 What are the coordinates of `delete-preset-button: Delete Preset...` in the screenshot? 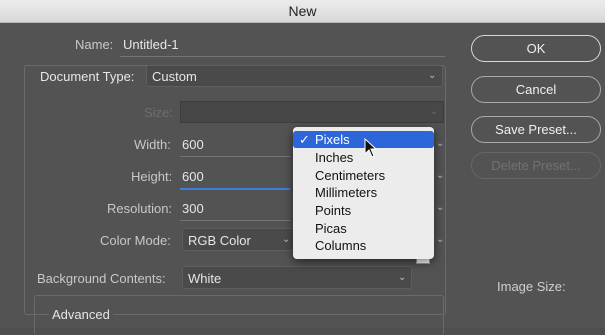 It's located at (536, 165).